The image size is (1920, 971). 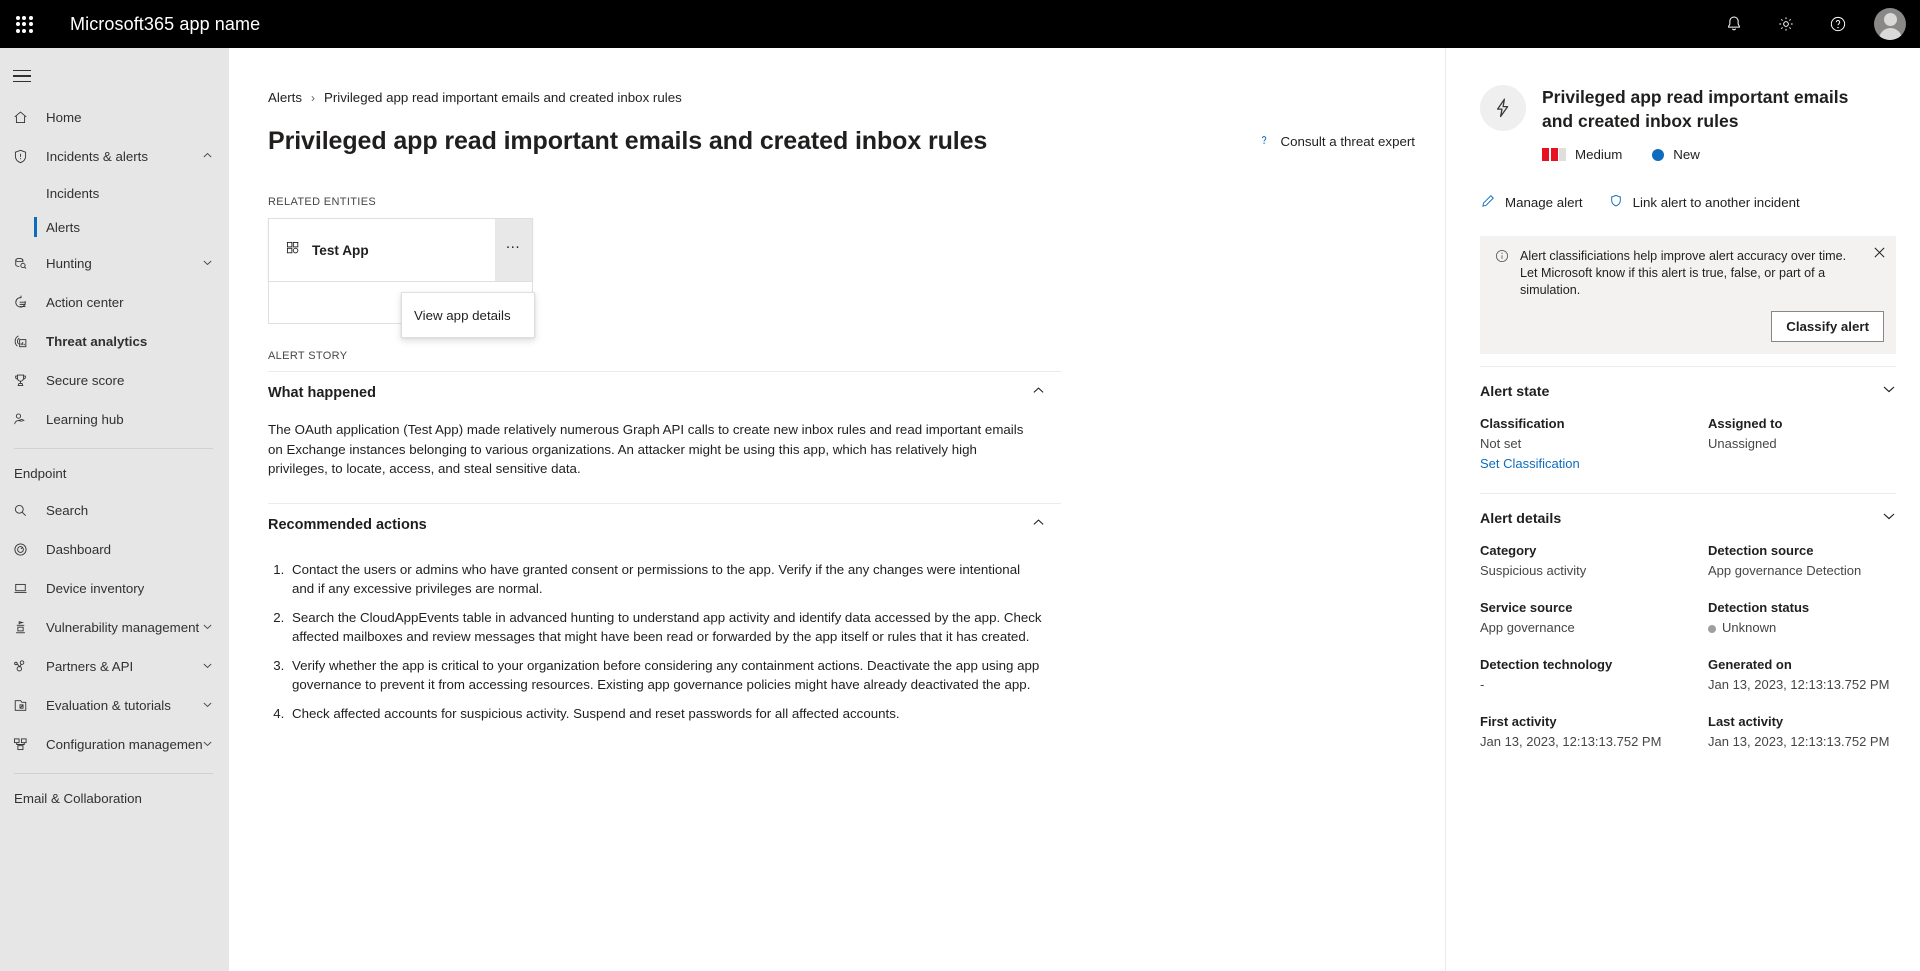 I want to click on settings-button, so click(x=1786, y=24).